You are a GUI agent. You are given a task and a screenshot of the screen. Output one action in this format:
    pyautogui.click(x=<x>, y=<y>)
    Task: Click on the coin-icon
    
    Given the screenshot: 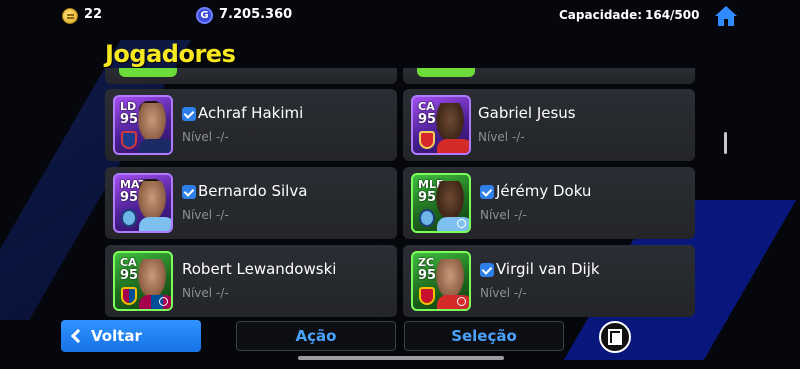 What is the action you would take?
    pyautogui.click(x=70, y=16)
    